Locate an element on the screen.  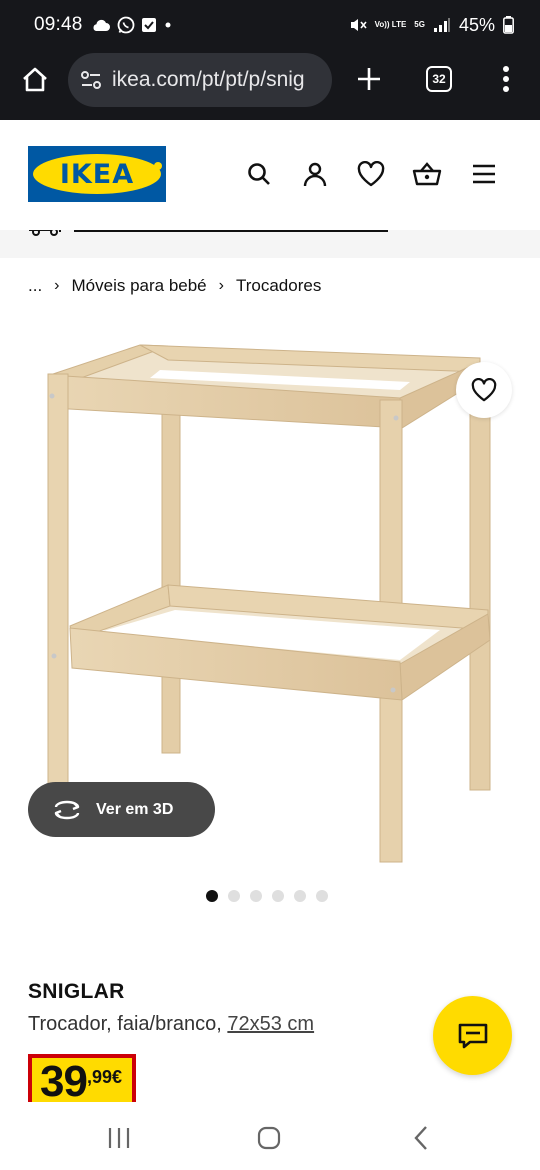
product-description-text: Trocador, faia/branco, is located at coordinates (128, 1024).